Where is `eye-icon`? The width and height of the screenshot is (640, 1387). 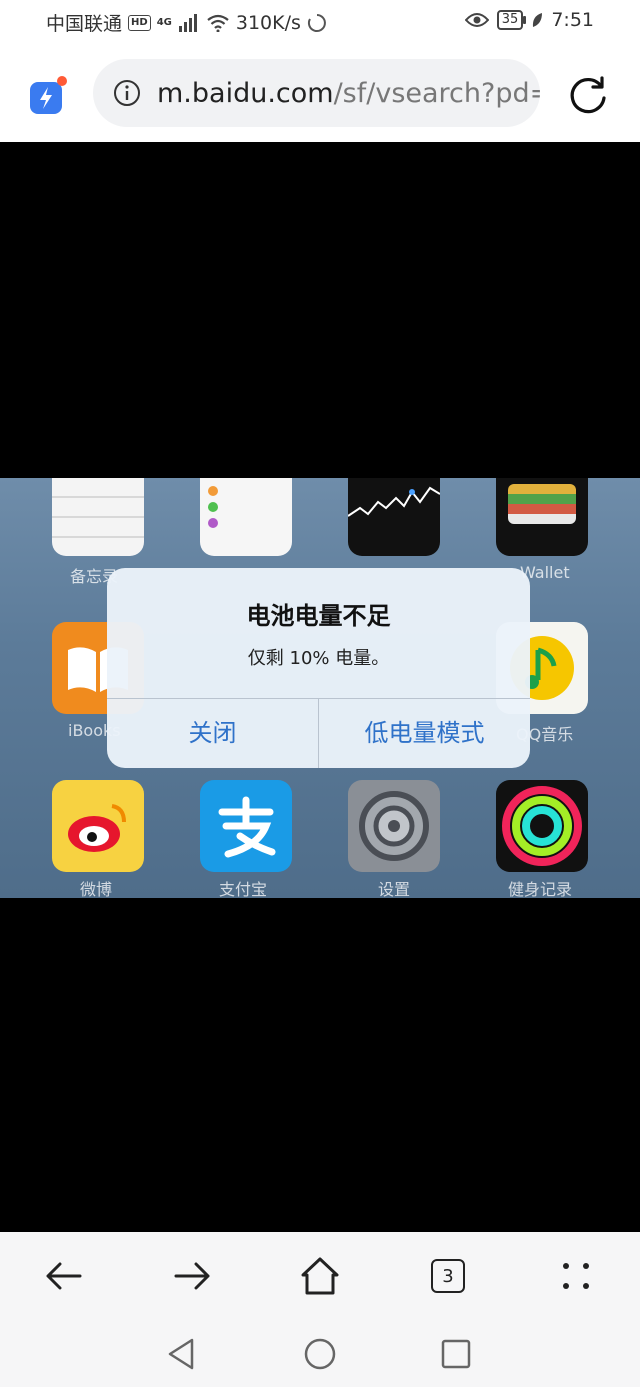
eye-icon is located at coordinates (476, 20).